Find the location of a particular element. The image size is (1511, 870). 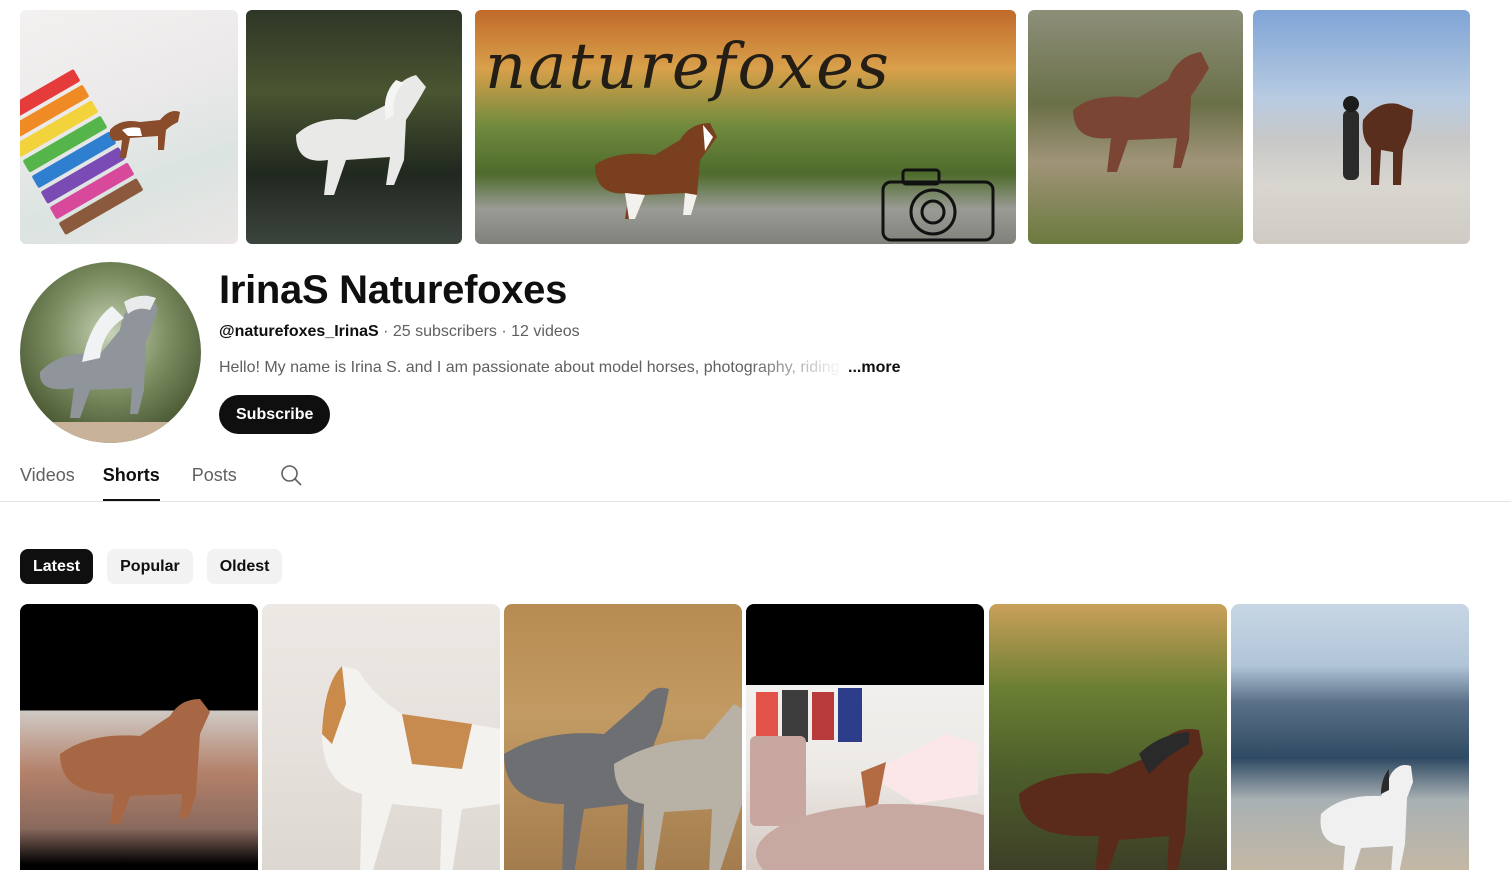

channel-avatar is located at coordinates (110, 352).